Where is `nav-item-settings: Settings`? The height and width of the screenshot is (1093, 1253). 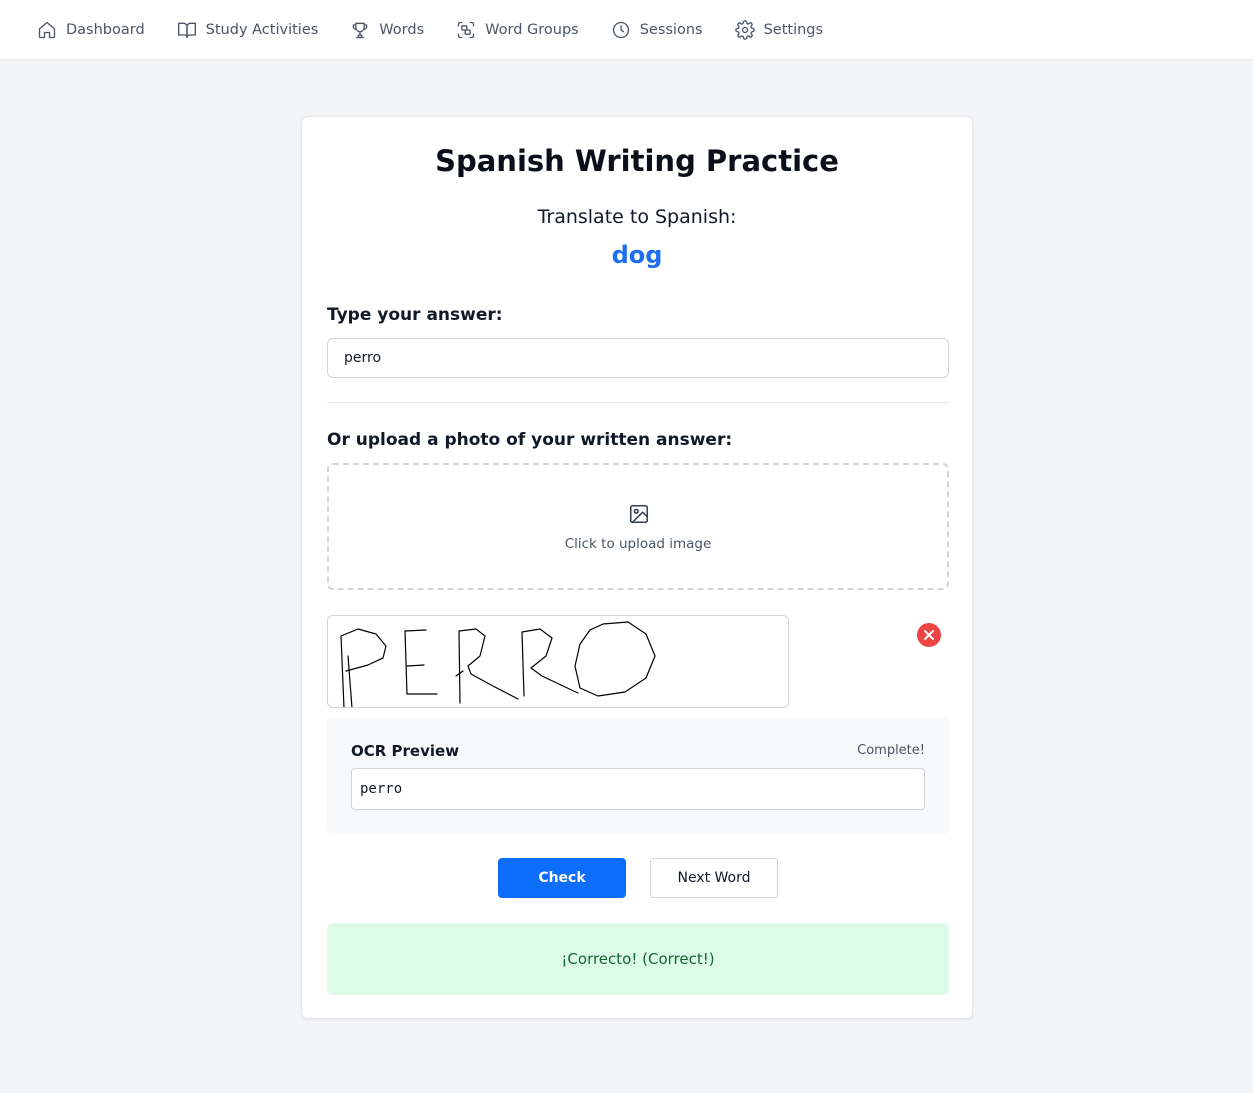 nav-item-settings: Settings is located at coordinates (779, 30).